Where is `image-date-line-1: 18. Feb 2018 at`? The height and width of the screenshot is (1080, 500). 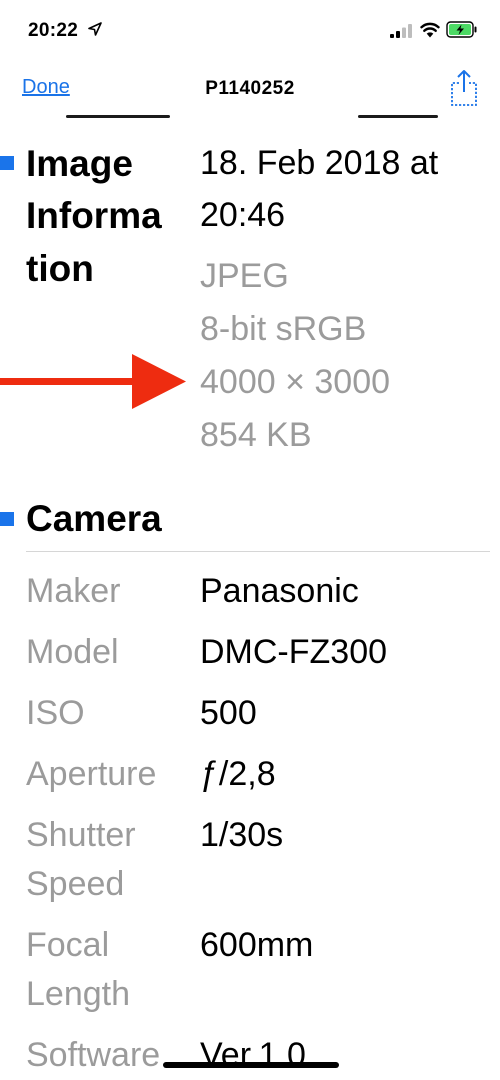 image-date-line-1: 18. Feb 2018 at is located at coordinates (319, 163).